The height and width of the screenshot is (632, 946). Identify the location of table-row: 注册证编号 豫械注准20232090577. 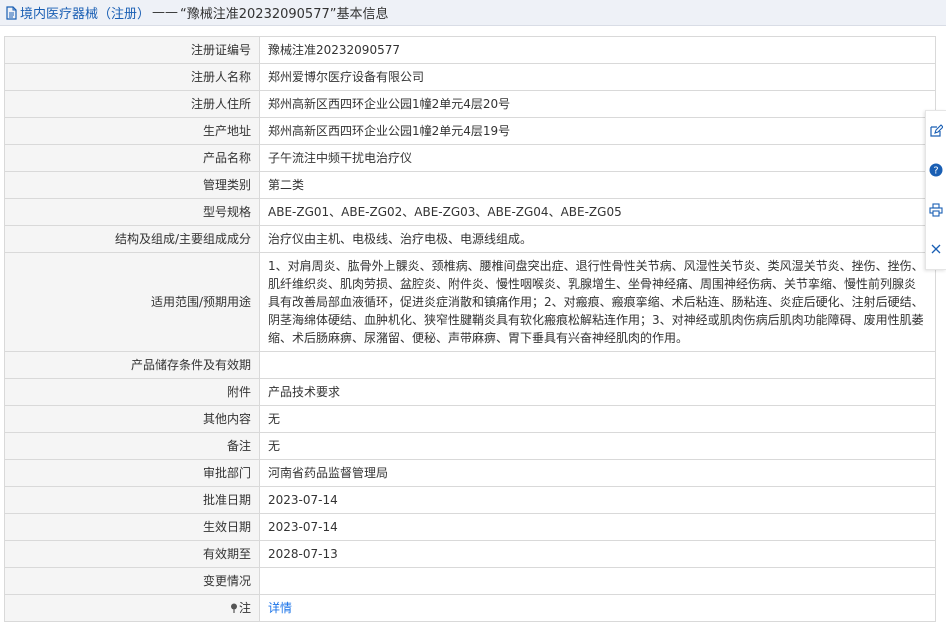
(470, 50).